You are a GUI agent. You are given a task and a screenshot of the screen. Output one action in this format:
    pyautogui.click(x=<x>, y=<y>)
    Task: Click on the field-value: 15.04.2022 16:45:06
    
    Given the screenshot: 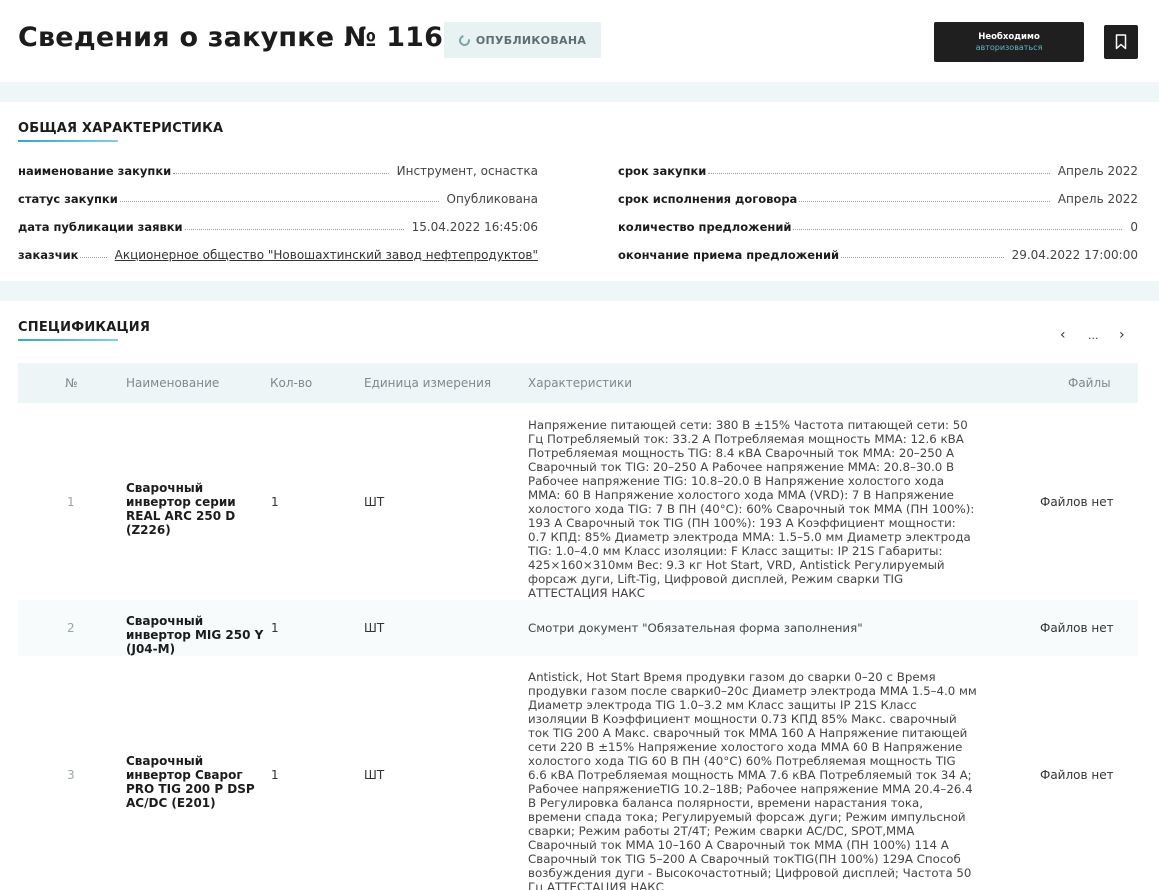 What is the action you would take?
    pyautogui.click(x=474, y=227)
    